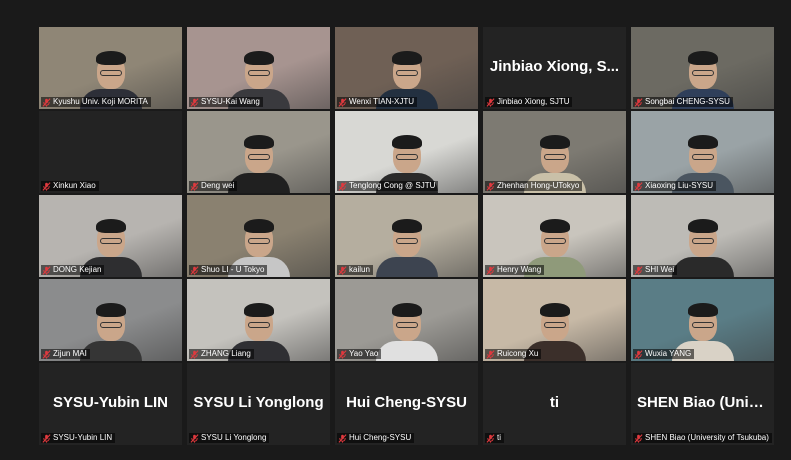 This screenshot has height=460, width=791. Describe the element at coordinates (533, 101) in the screenshot. I see `participant-name: Jinbiao Xiong, SJTU` at that location.